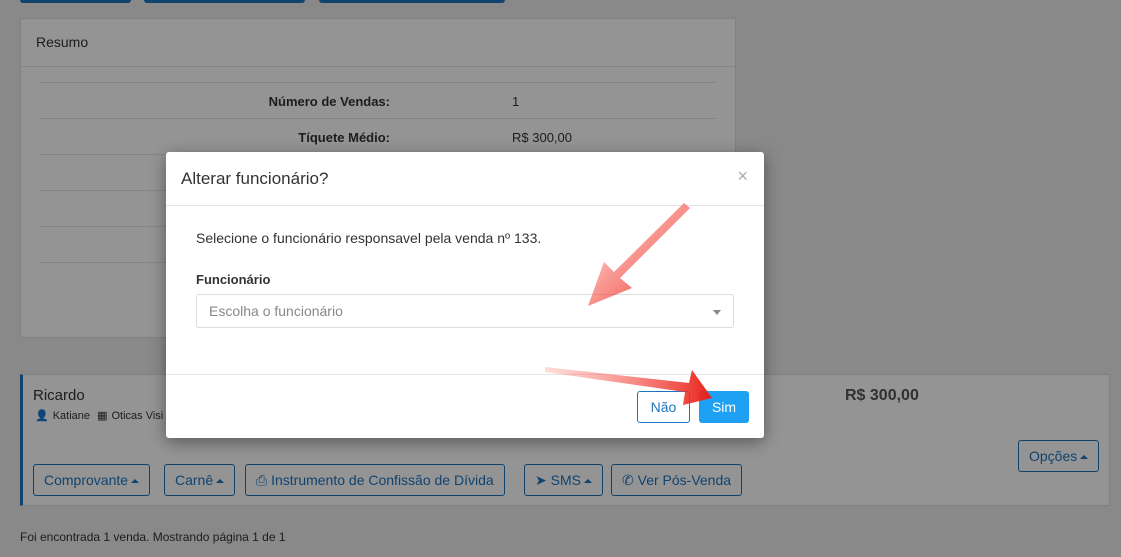 The image size is (1121, 557). Describe the element at coordinates (255, 178) in the screenshot. I see `modal-title: Alterar funcionário?` at that location.